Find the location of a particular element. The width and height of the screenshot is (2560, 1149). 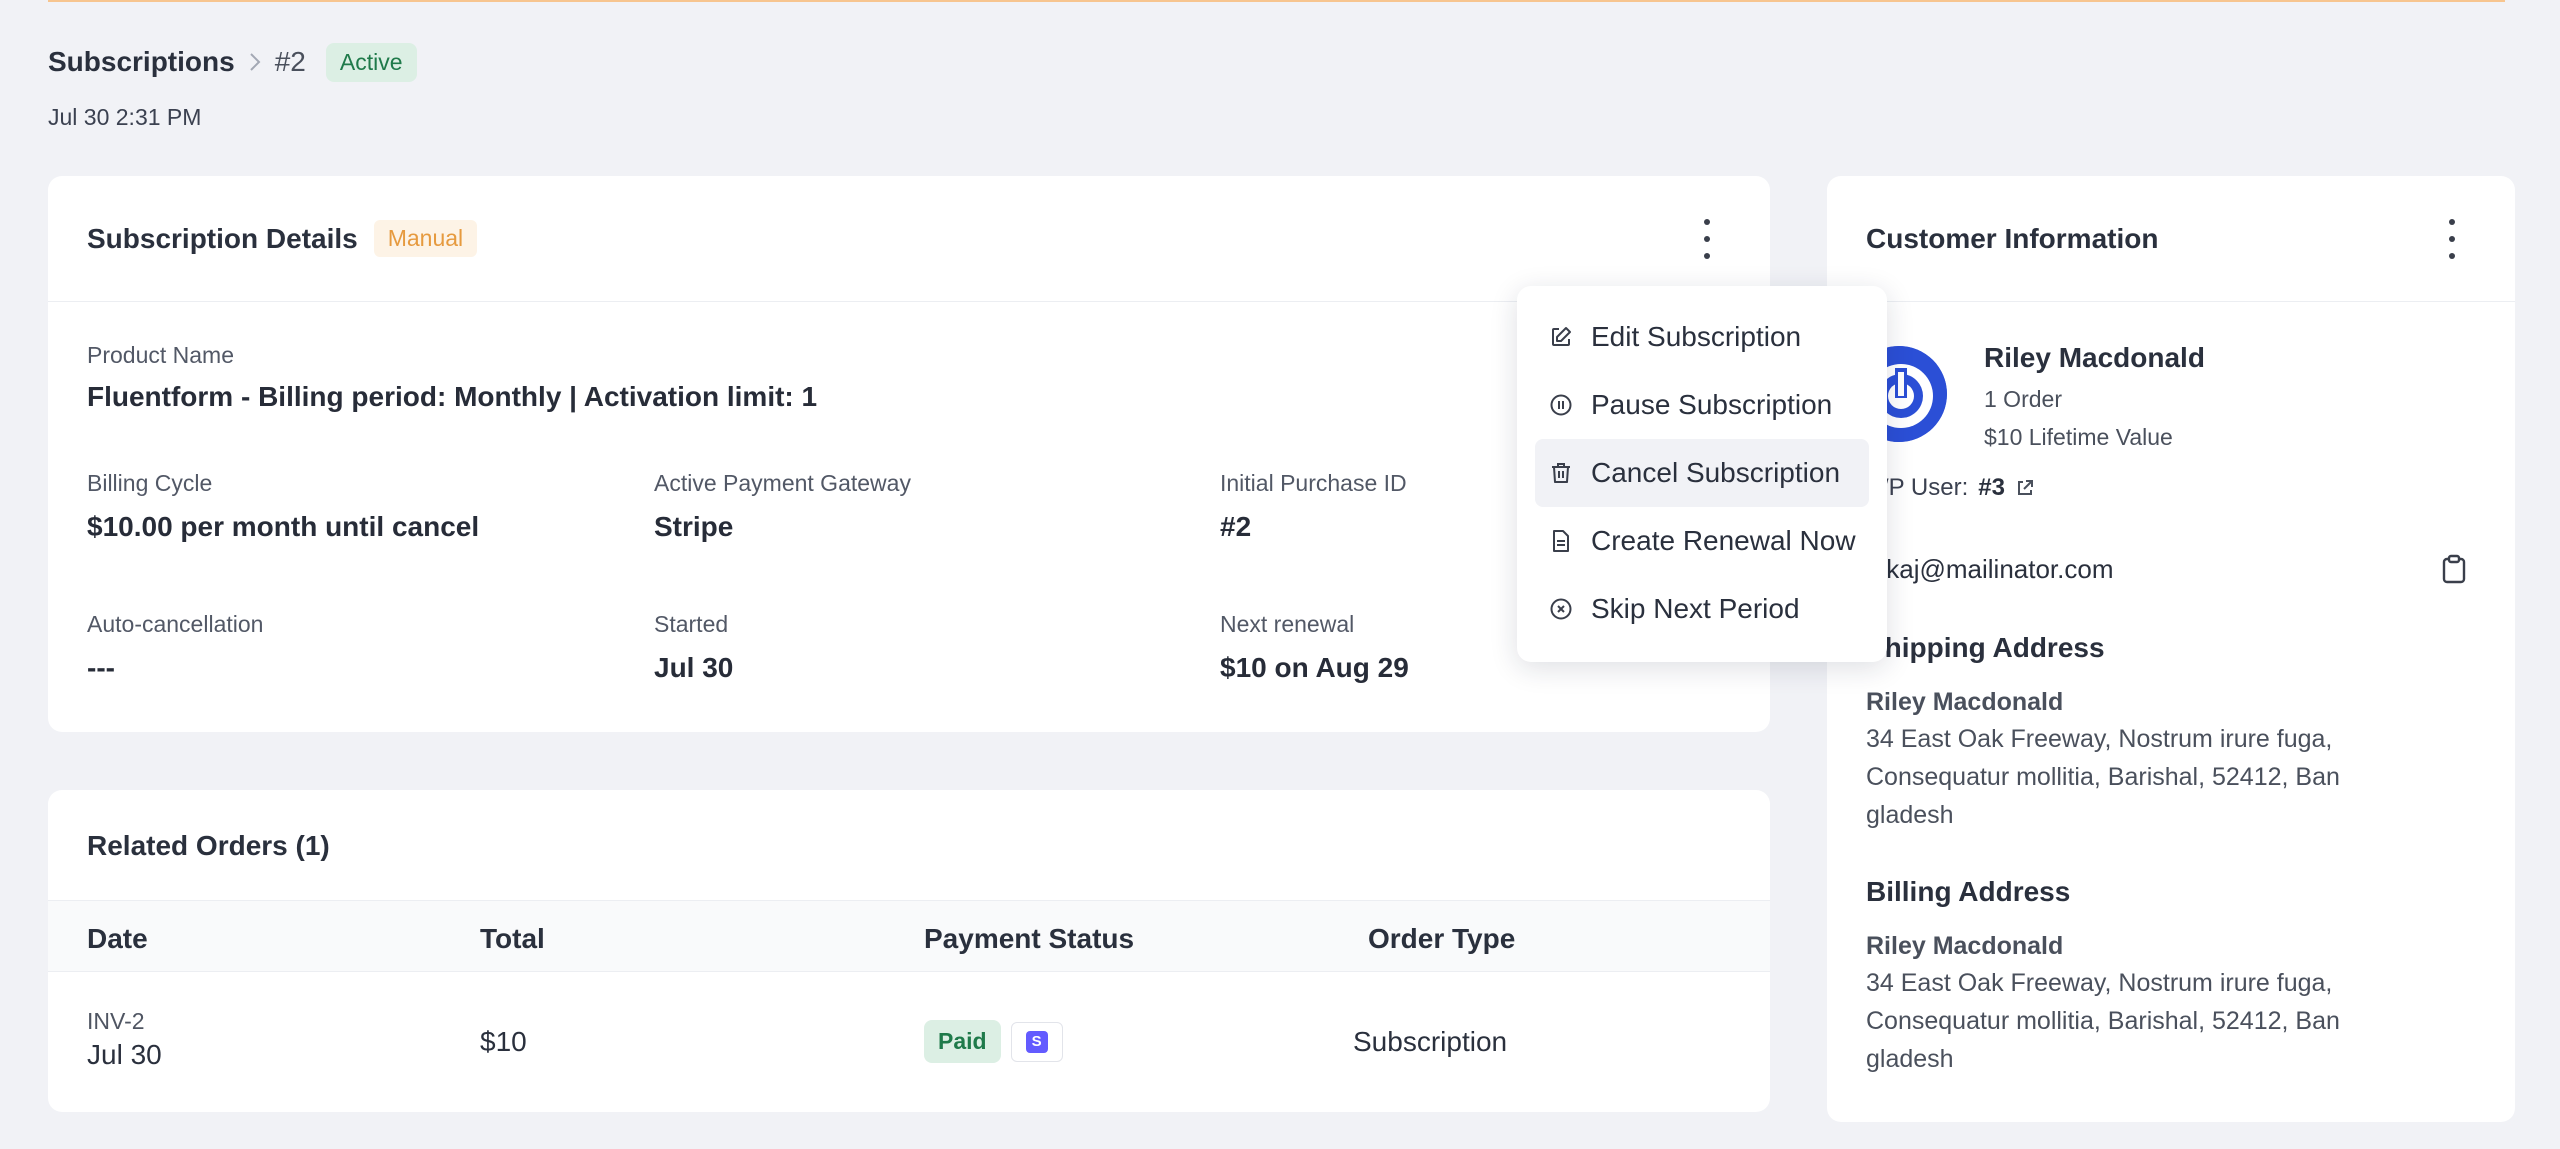

started-field: Started Jul 30 is located at coordinates (693, 647).